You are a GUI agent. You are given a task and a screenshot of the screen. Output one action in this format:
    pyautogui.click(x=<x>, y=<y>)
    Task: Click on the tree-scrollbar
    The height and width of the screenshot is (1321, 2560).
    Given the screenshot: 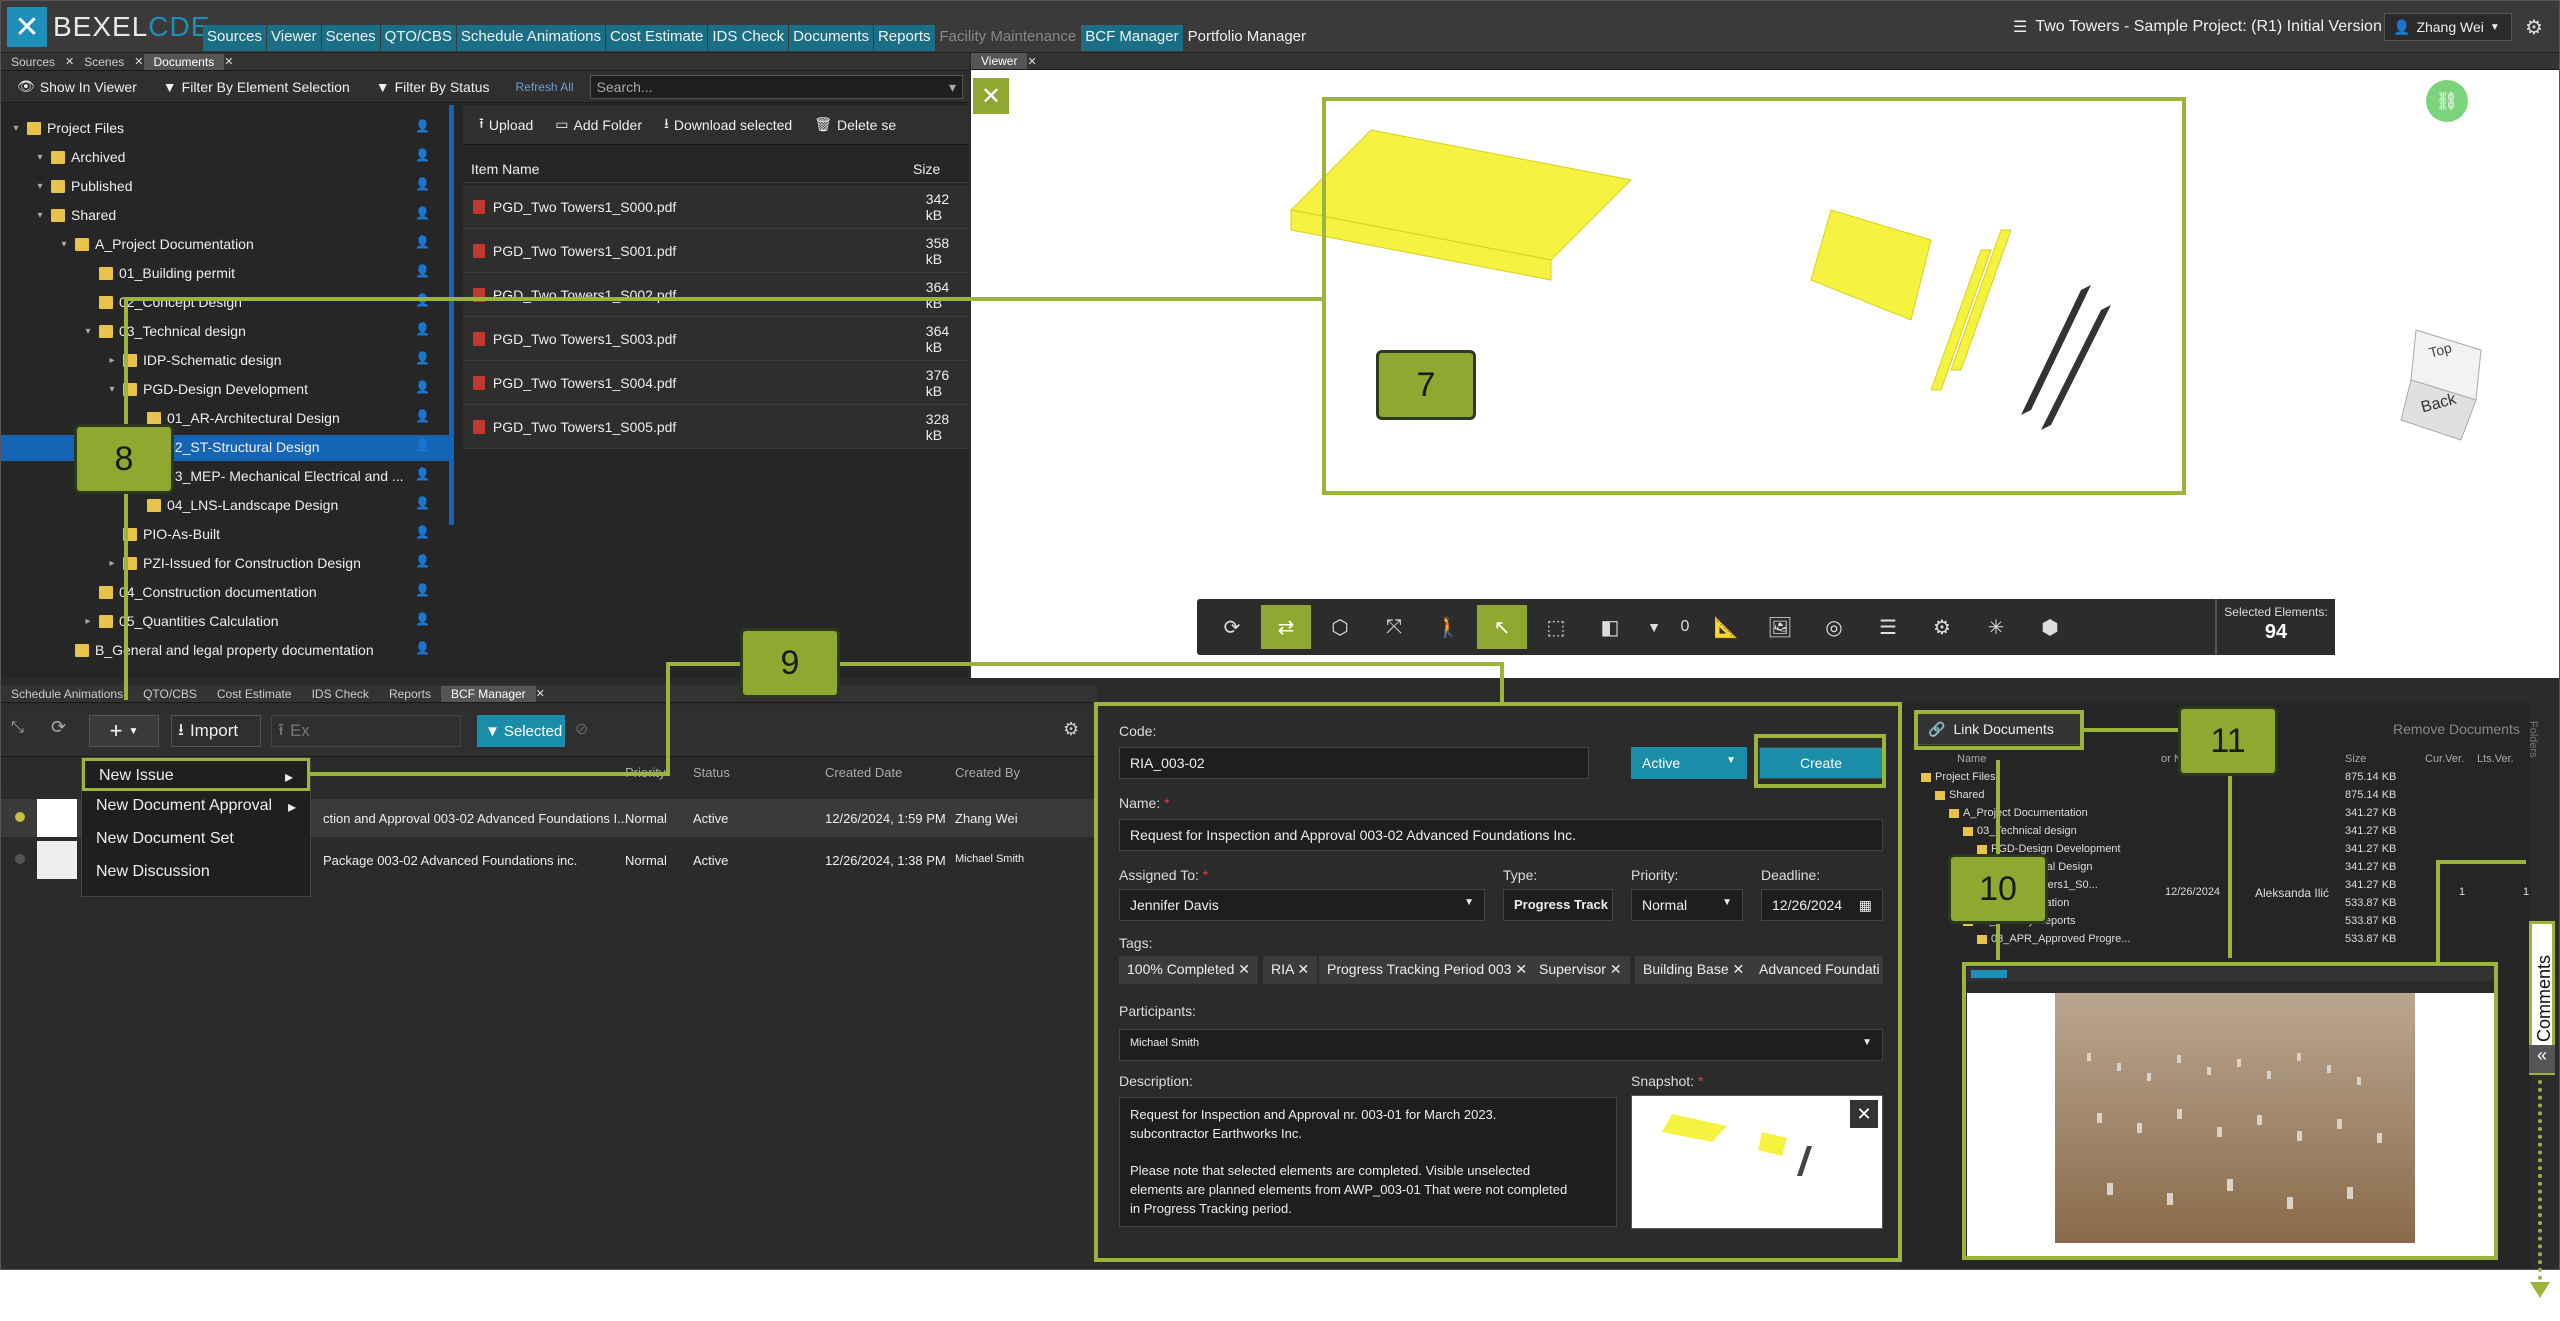 What is the action you would take?
    pyautogui.click(x=451, y=315)
    